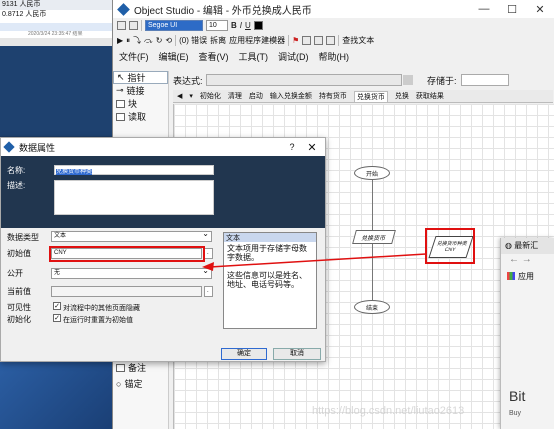 This screenshot has width=554, height=429. Describe the element at coordinates (57, 318) in the screenshot. I see `reset-at-runtime-checkbox: ✓` at that location.